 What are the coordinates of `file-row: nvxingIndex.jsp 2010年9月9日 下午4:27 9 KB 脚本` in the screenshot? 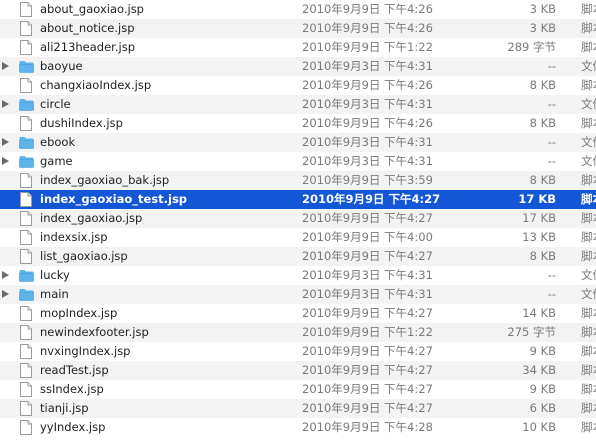 It's located at (298, 351).